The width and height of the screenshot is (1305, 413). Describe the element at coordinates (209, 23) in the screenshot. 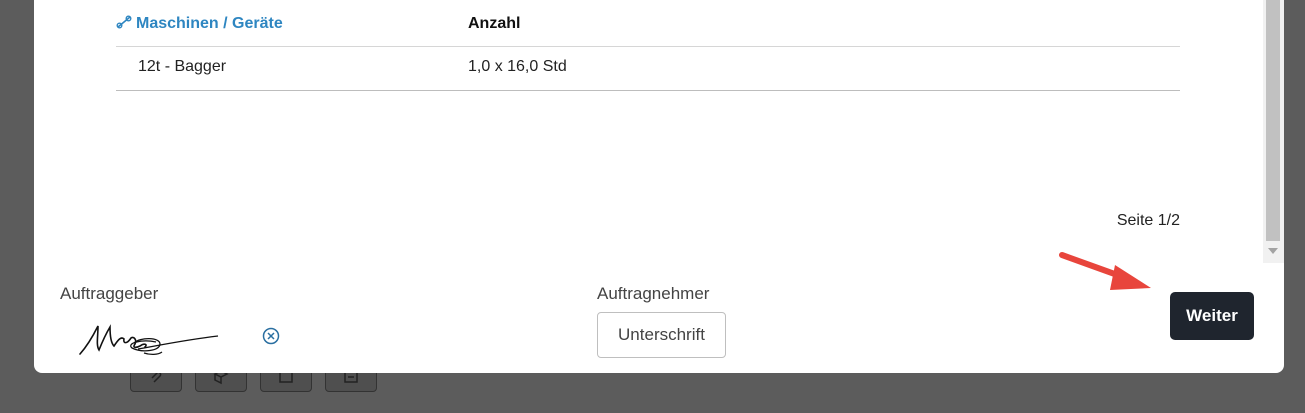

I see `column-header-machines-label: Maschinen / Geräte` at that location.